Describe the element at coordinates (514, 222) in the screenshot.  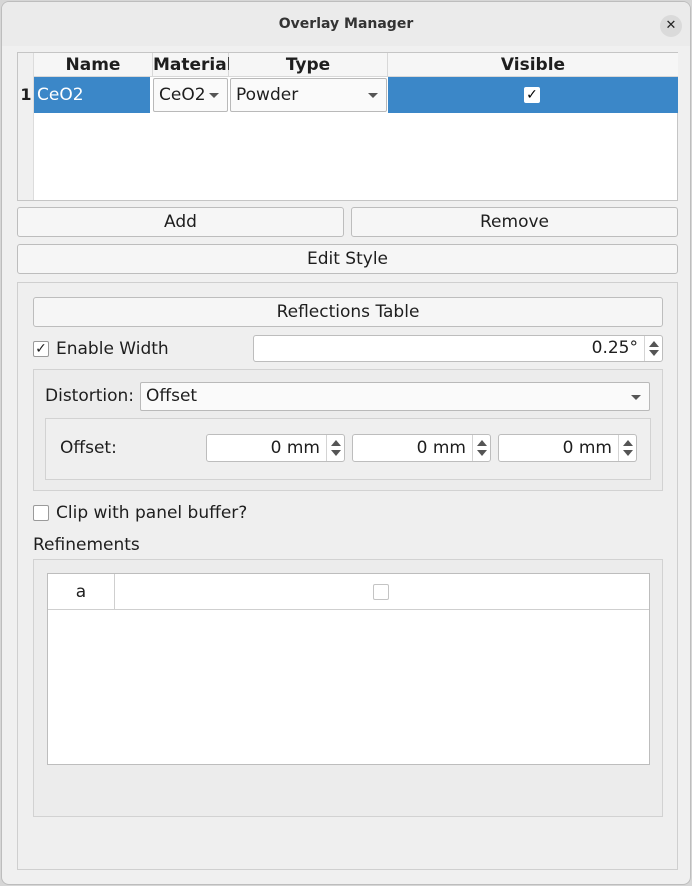
I see `remove-button: Remove` at that location.